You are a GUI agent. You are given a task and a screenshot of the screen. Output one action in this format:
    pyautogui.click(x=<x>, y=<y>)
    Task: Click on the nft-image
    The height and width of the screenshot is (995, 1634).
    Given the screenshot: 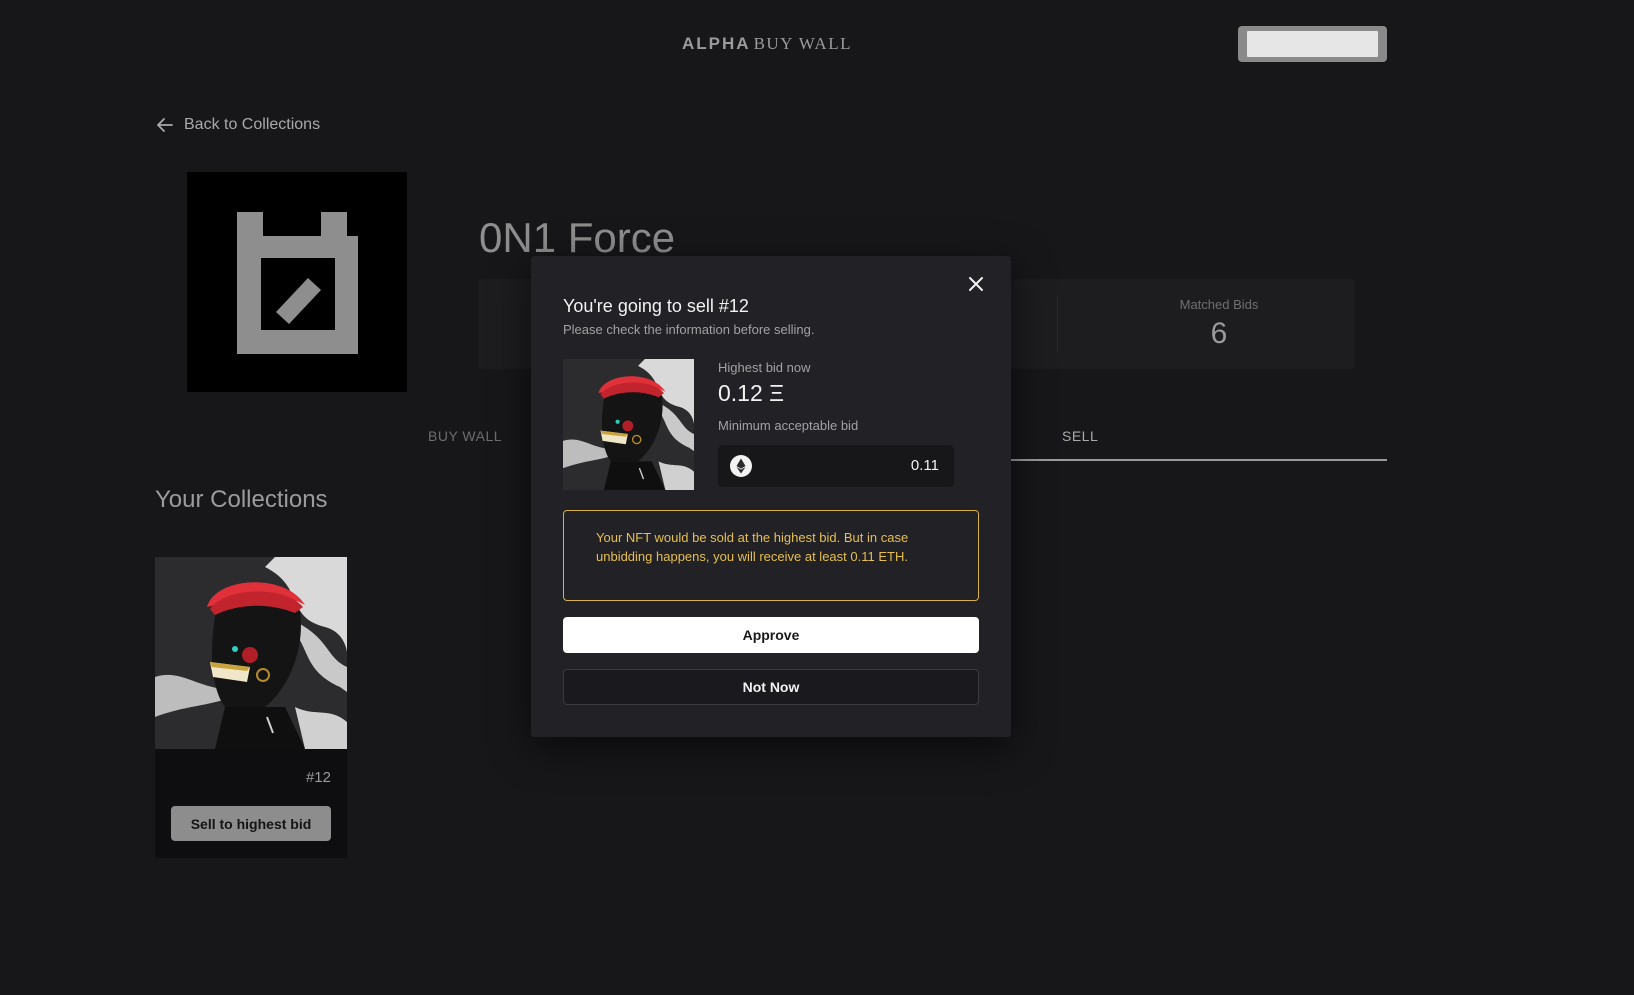 What is the action you would take?
    pyautogui.click(x=251, y=653)
    